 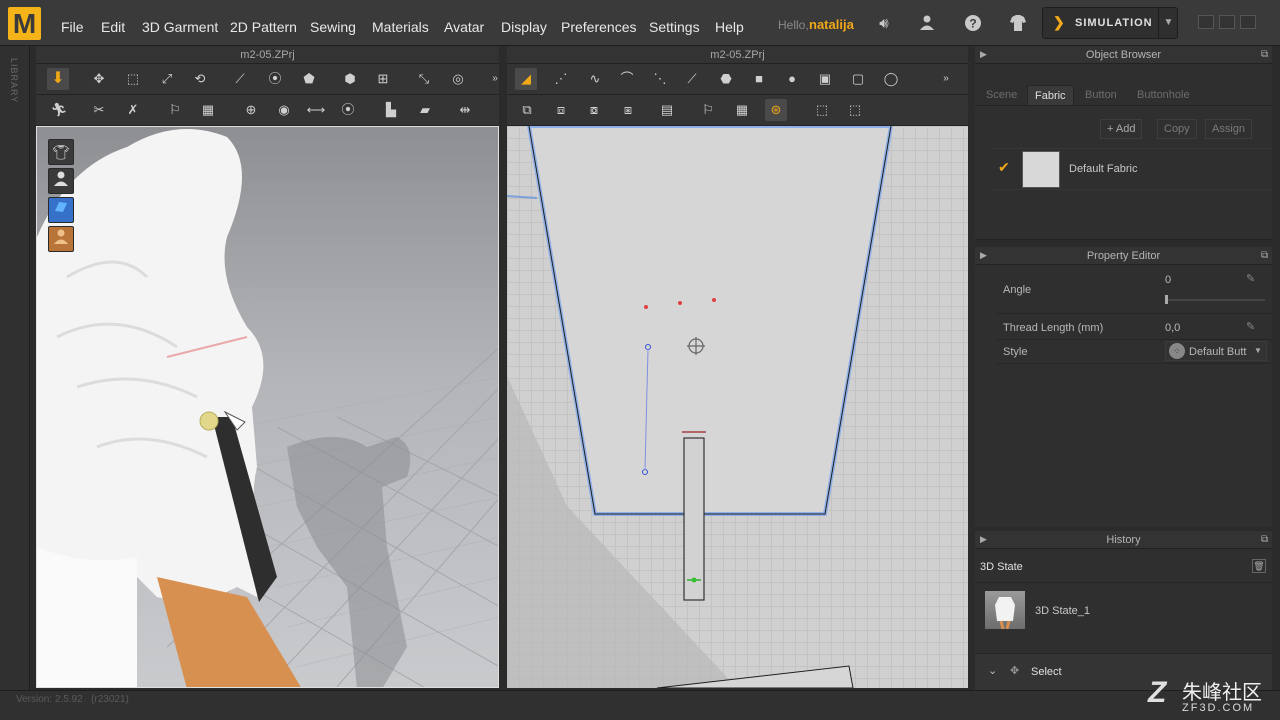 What do you see at coordinates (180, 27) in the screenshot?
I see `menu-3d-garment: 3D Garment` at bounding box center [180, 27].